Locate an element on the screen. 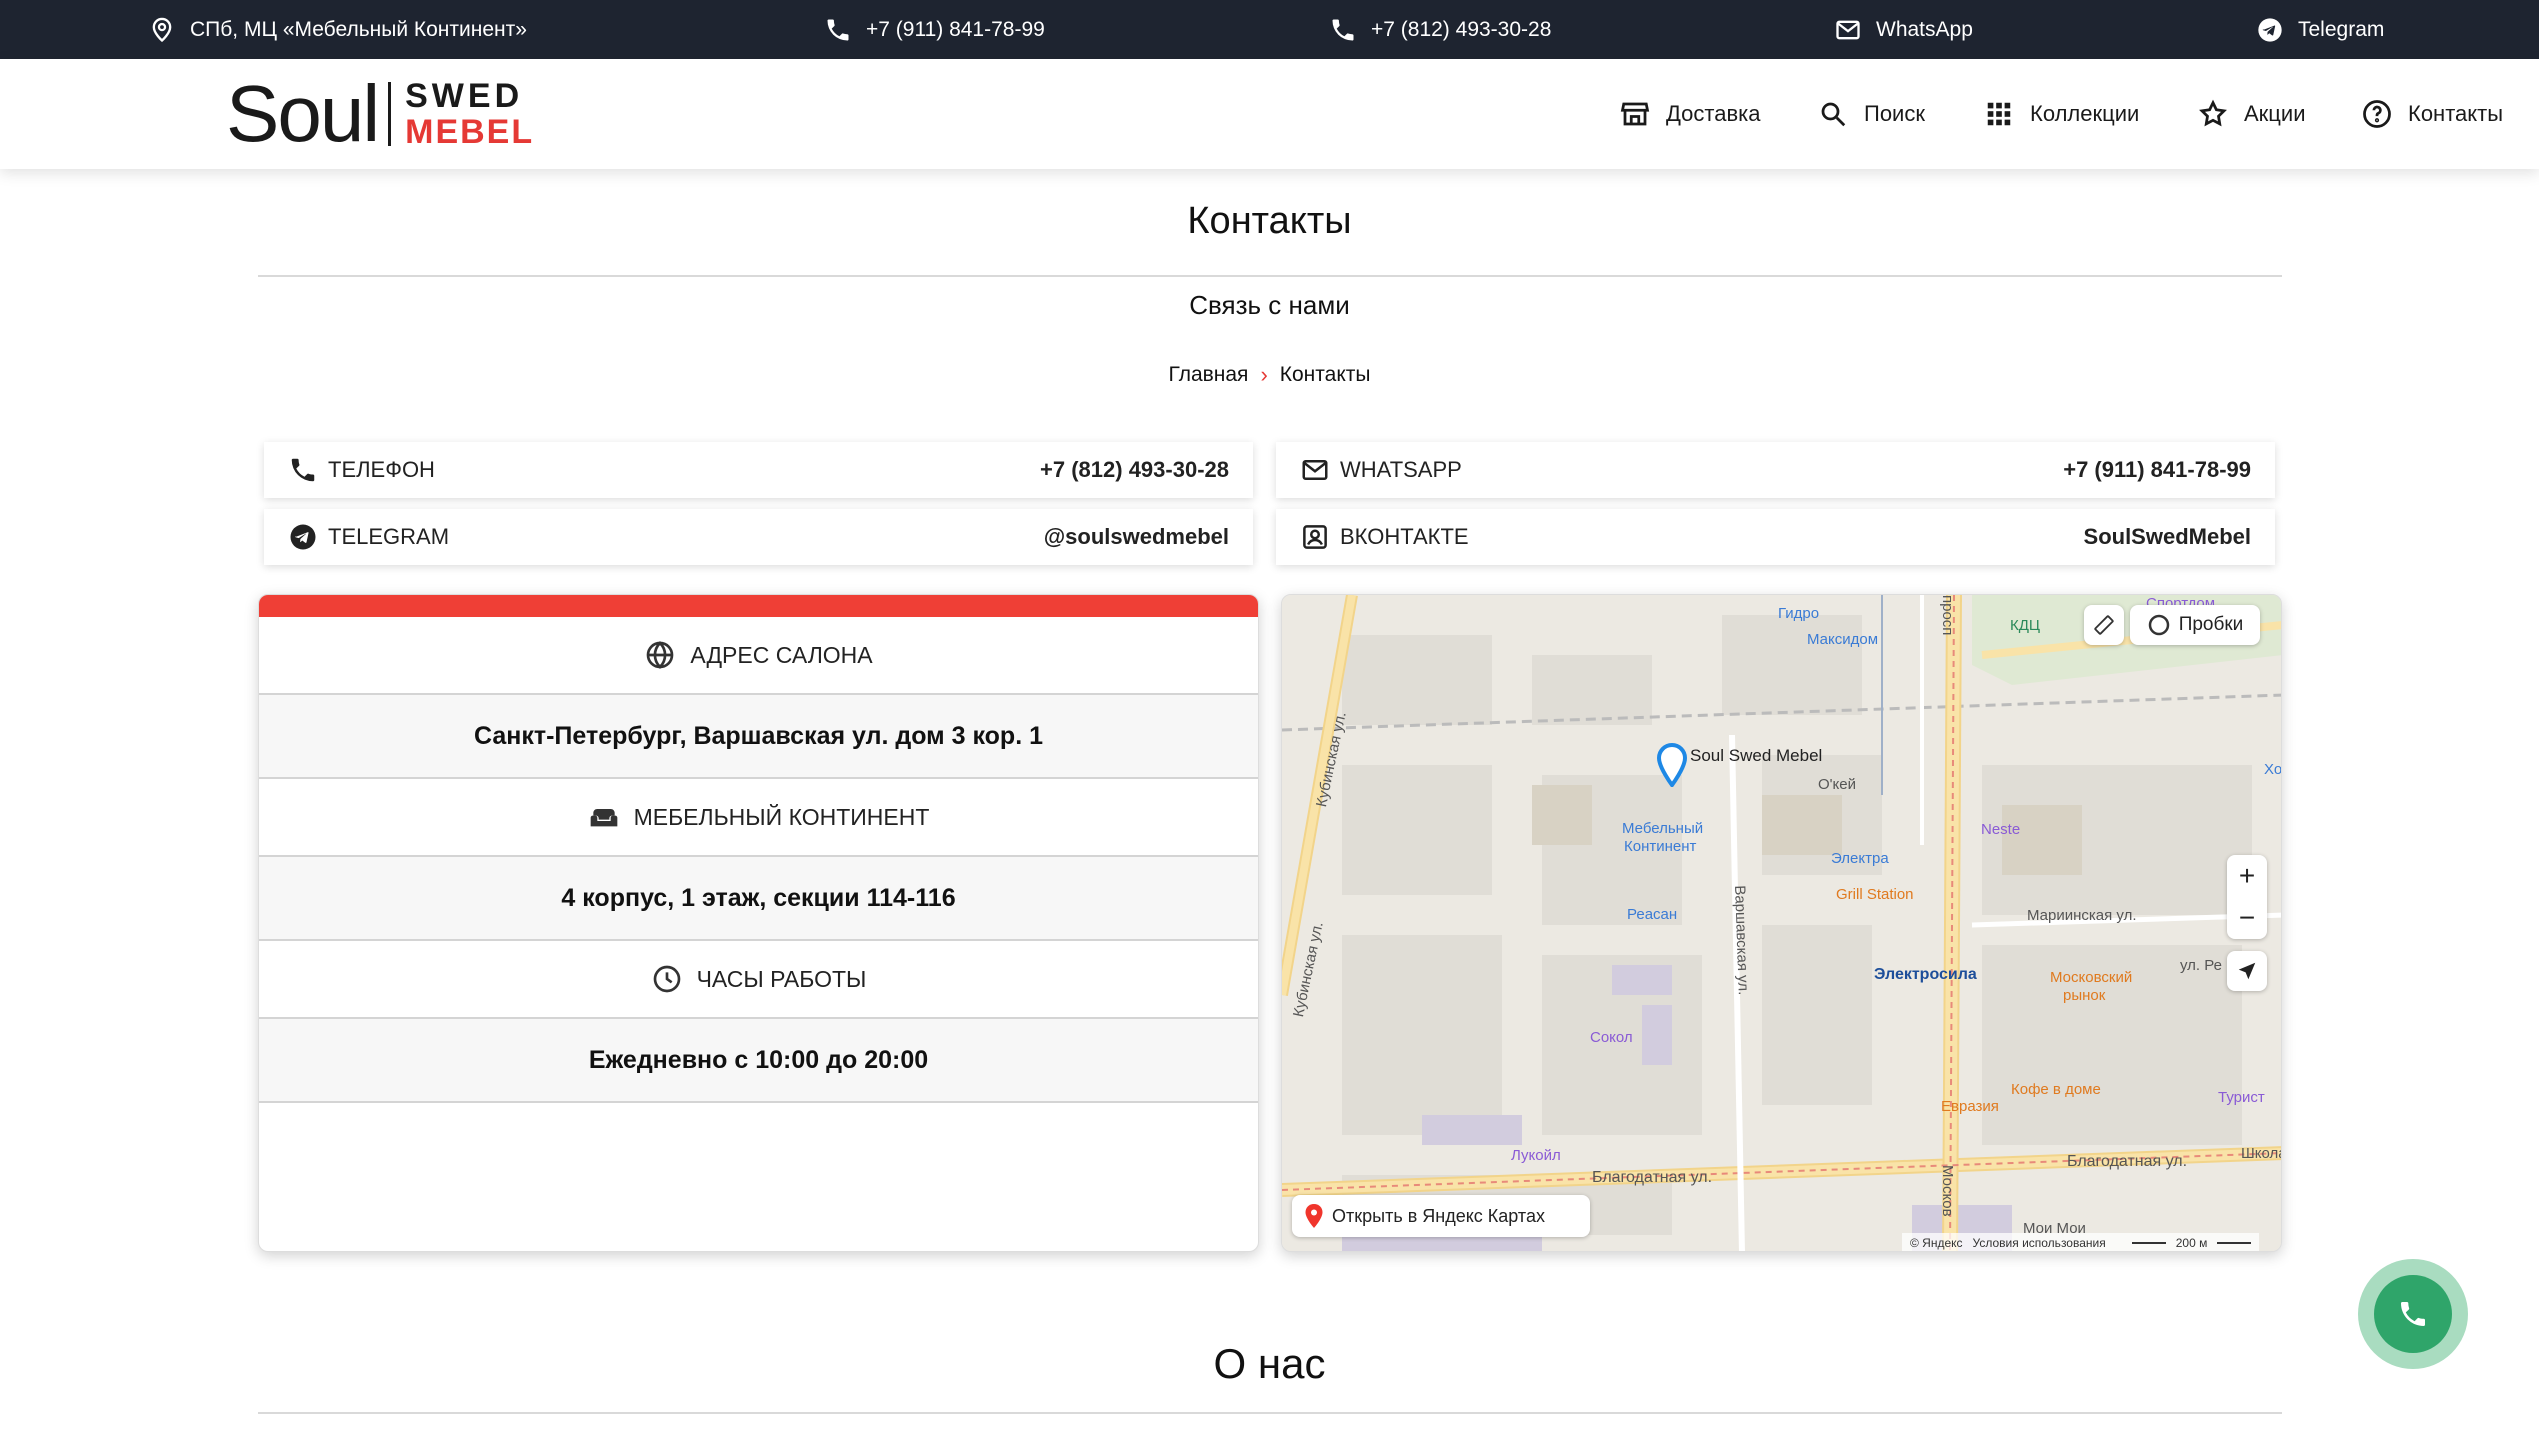 The image size is (2539, 1439). nav-contacts-label: Контакты is located at coordinates (2456, 113).